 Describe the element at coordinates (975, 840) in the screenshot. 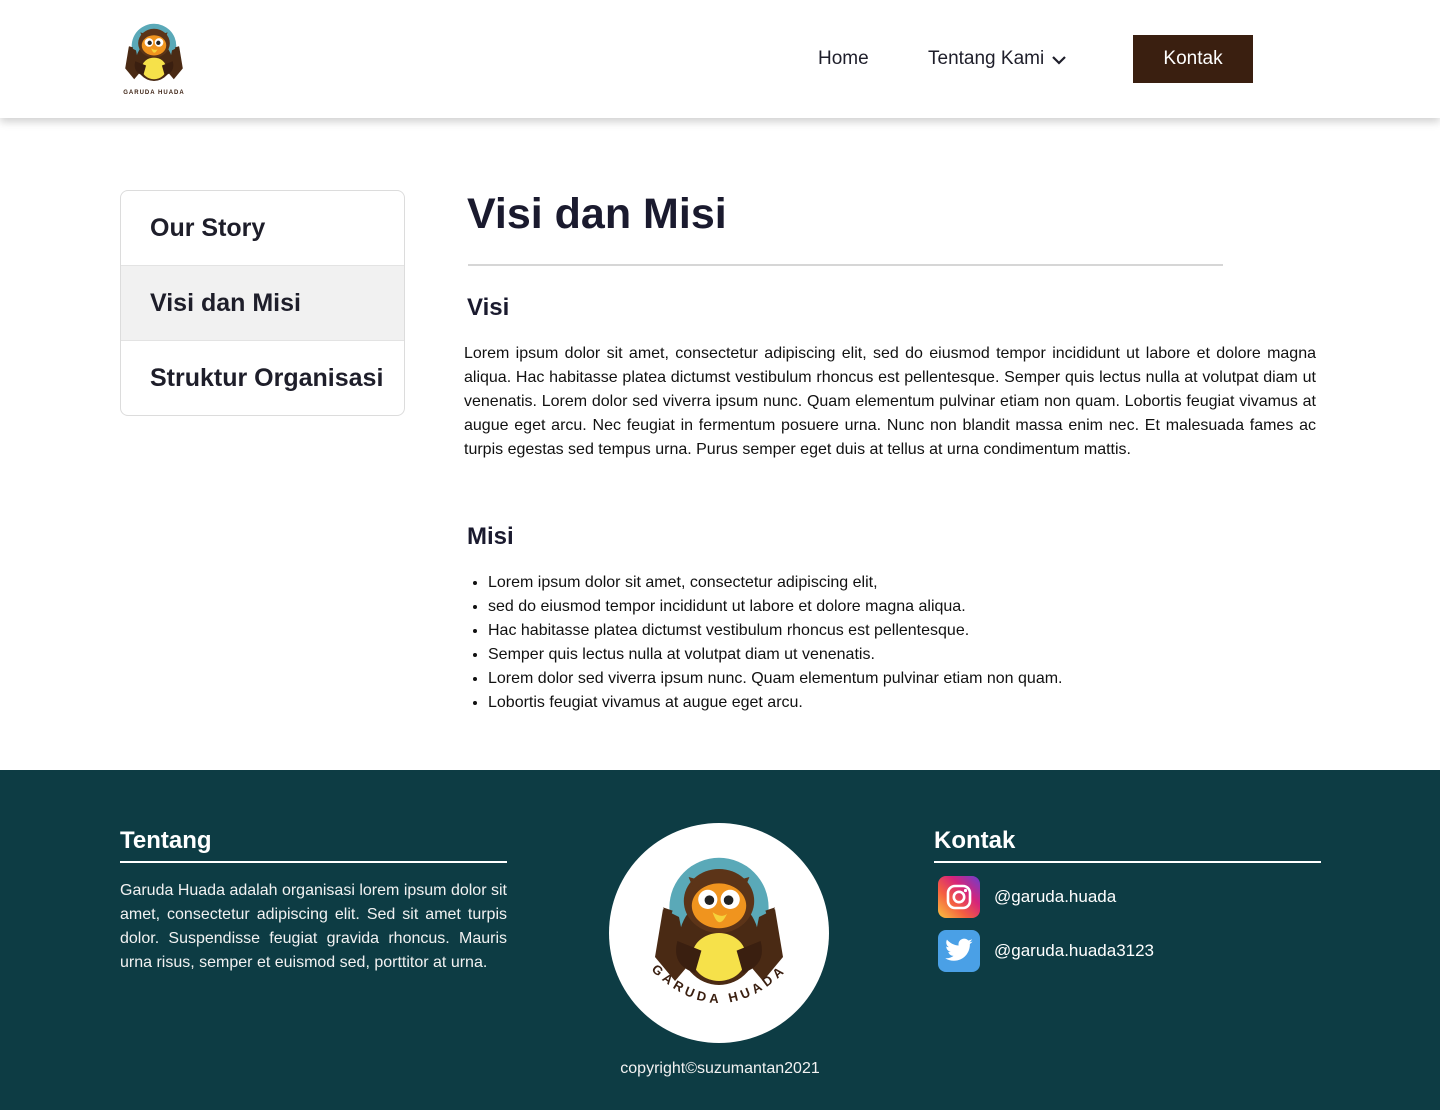

I see `footer-kontak-heading: Kontak` at that location.